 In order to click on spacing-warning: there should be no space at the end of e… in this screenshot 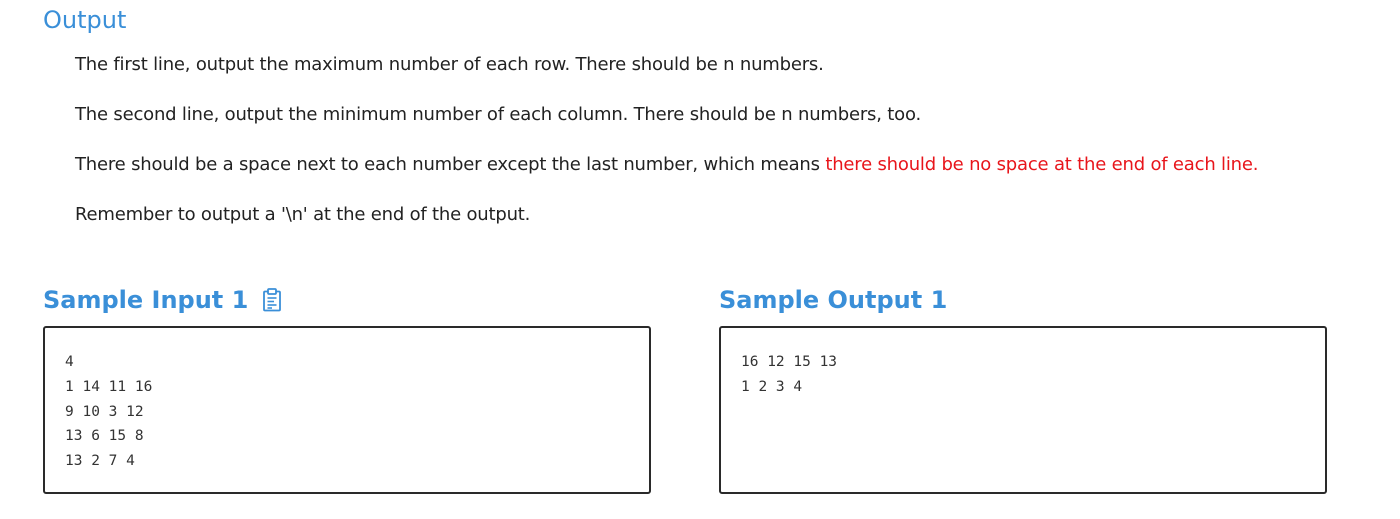, I will do `click(1042, 164)`.